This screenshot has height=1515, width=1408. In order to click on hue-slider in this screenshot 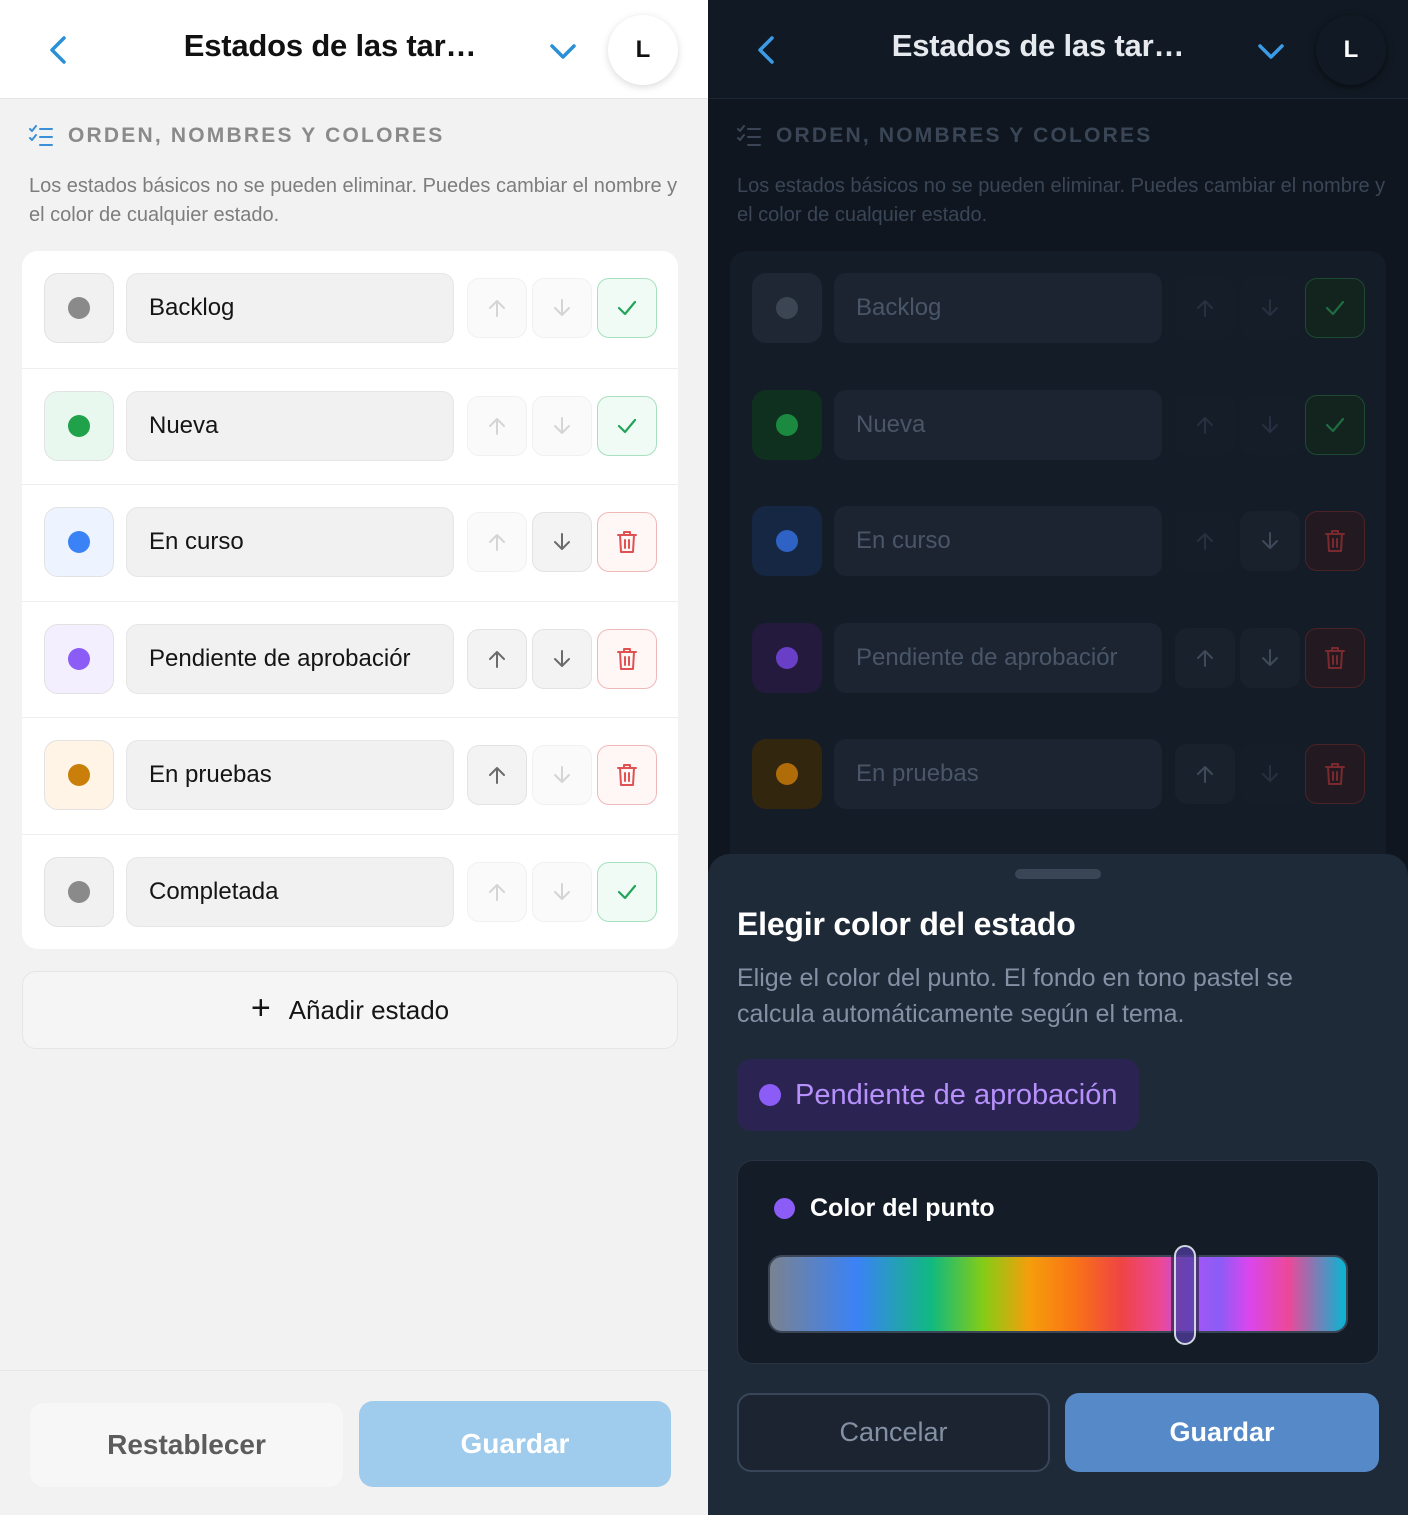, I will do `click(1058, 1294)`.